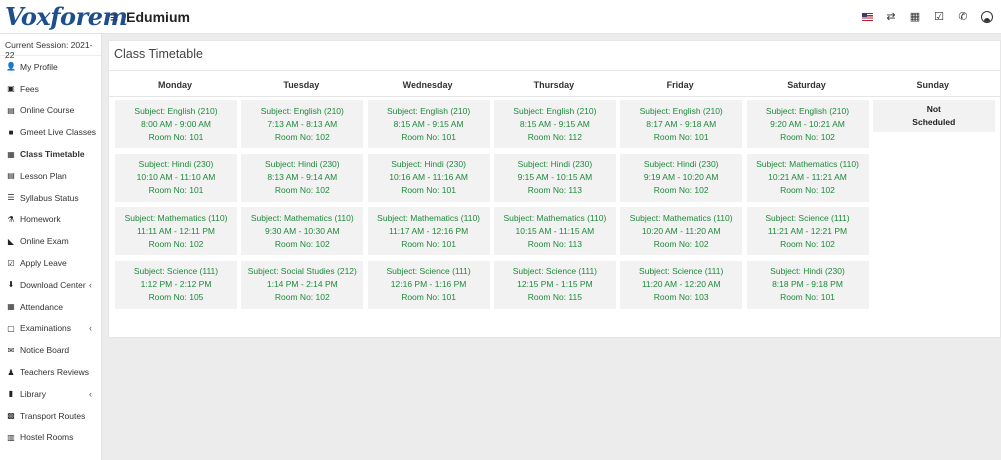 The height and width of the screenshot is (460, 1001). I want to click on sidebar-item-label: Fees, so click(29, 88).